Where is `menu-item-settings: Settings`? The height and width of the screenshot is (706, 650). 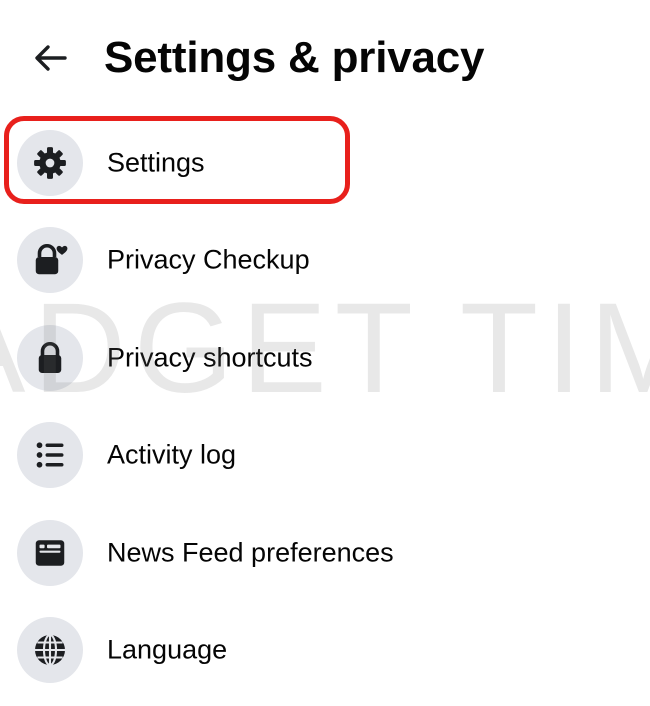
menu-item-settings: Settings is located at coordinates (325, 163).